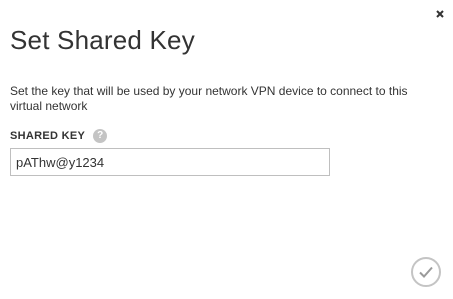  What do you see at coordinates (48, 136) in the screenshot?
I see `shared-key-label: SHARED KEY` at bounding box center [48, 136].